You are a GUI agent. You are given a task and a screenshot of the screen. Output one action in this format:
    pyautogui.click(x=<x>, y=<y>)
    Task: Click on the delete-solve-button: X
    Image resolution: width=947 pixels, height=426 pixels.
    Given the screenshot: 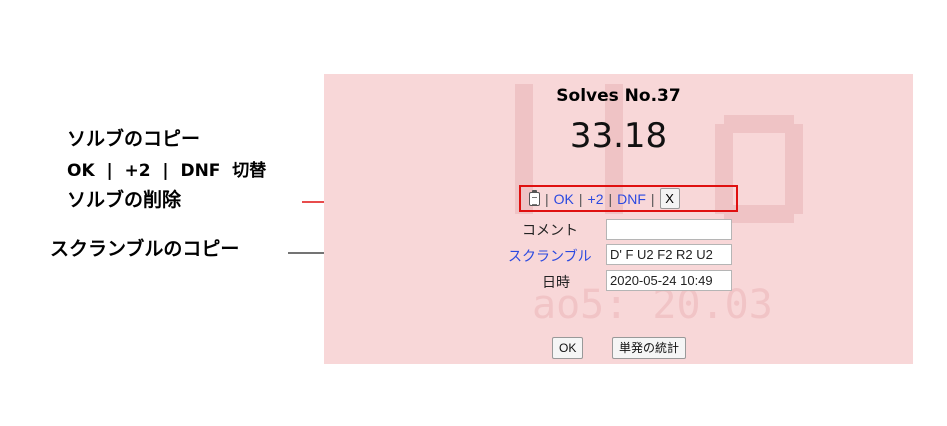 What is the action you would take?
    pyautogui.click(x=669, y=198)
    